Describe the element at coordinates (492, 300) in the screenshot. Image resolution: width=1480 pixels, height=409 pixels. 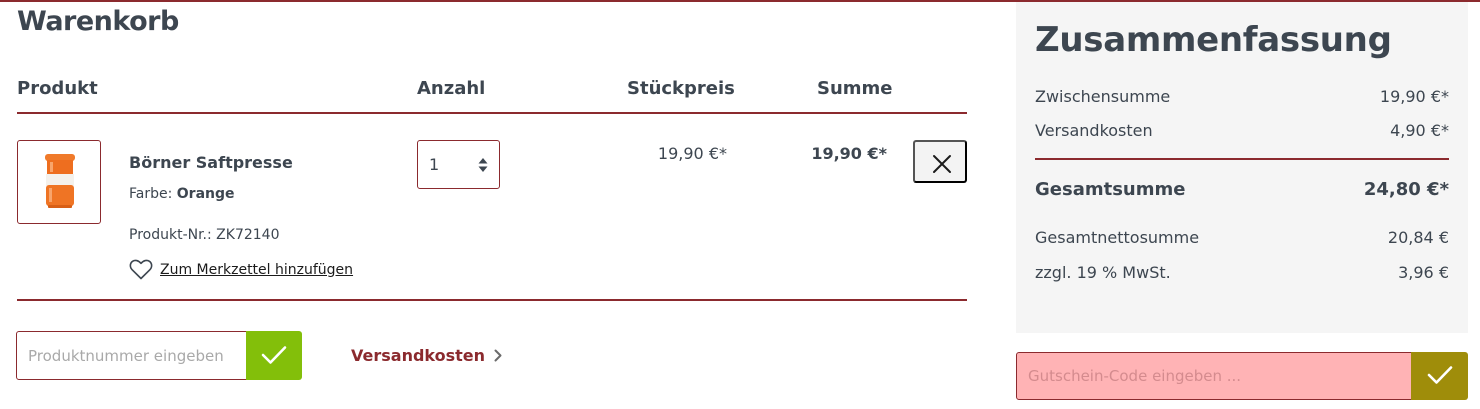
I see `line-item-divider` at that location.